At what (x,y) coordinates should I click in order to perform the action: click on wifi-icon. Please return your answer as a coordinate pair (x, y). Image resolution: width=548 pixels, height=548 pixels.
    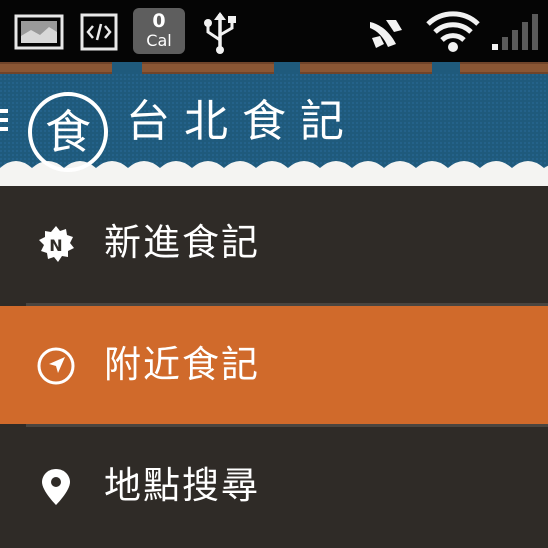
    Looking at the image, I should click on (453, 31).